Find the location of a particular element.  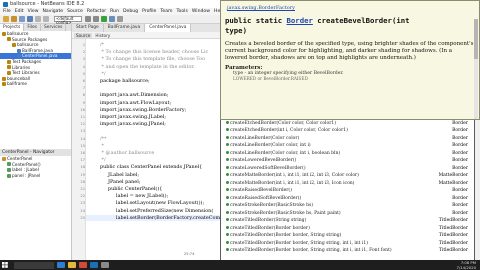

open-project-icon is located at coordinates (22, 19).